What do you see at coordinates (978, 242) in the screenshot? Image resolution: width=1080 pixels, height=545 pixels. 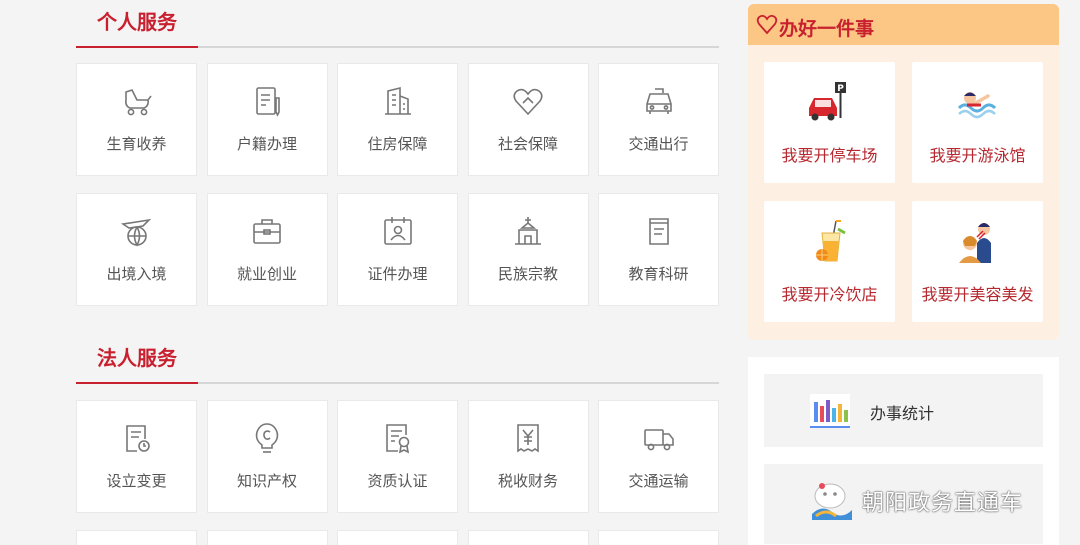 I see `hairdresser-icon` at bounding box center [978, 242].